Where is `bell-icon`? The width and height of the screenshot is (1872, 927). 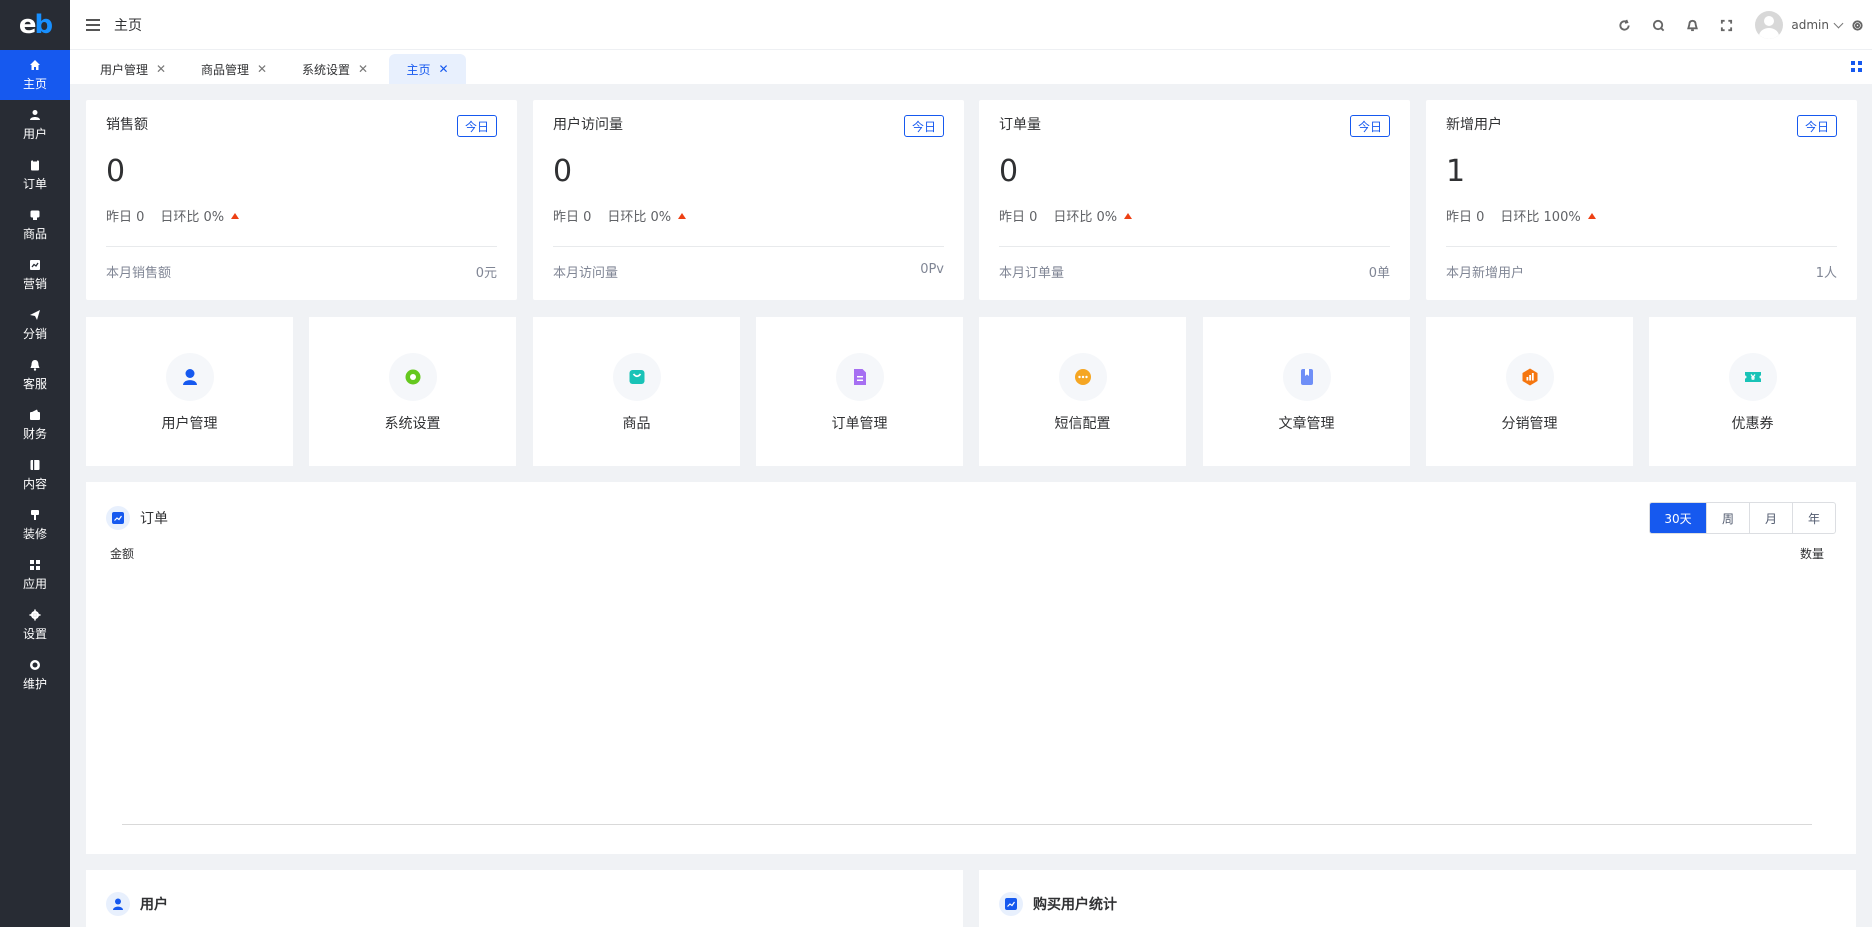
bell-icon is located at coordinates (1692, 25).